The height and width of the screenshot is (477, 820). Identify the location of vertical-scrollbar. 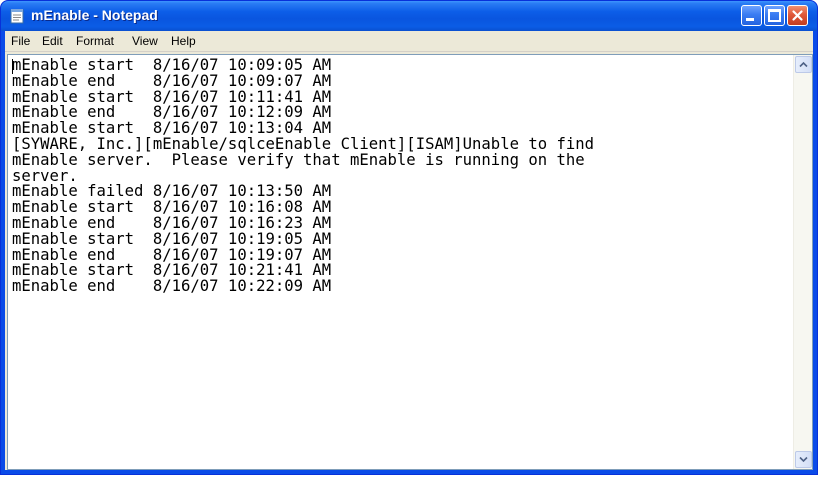
(802, 262).